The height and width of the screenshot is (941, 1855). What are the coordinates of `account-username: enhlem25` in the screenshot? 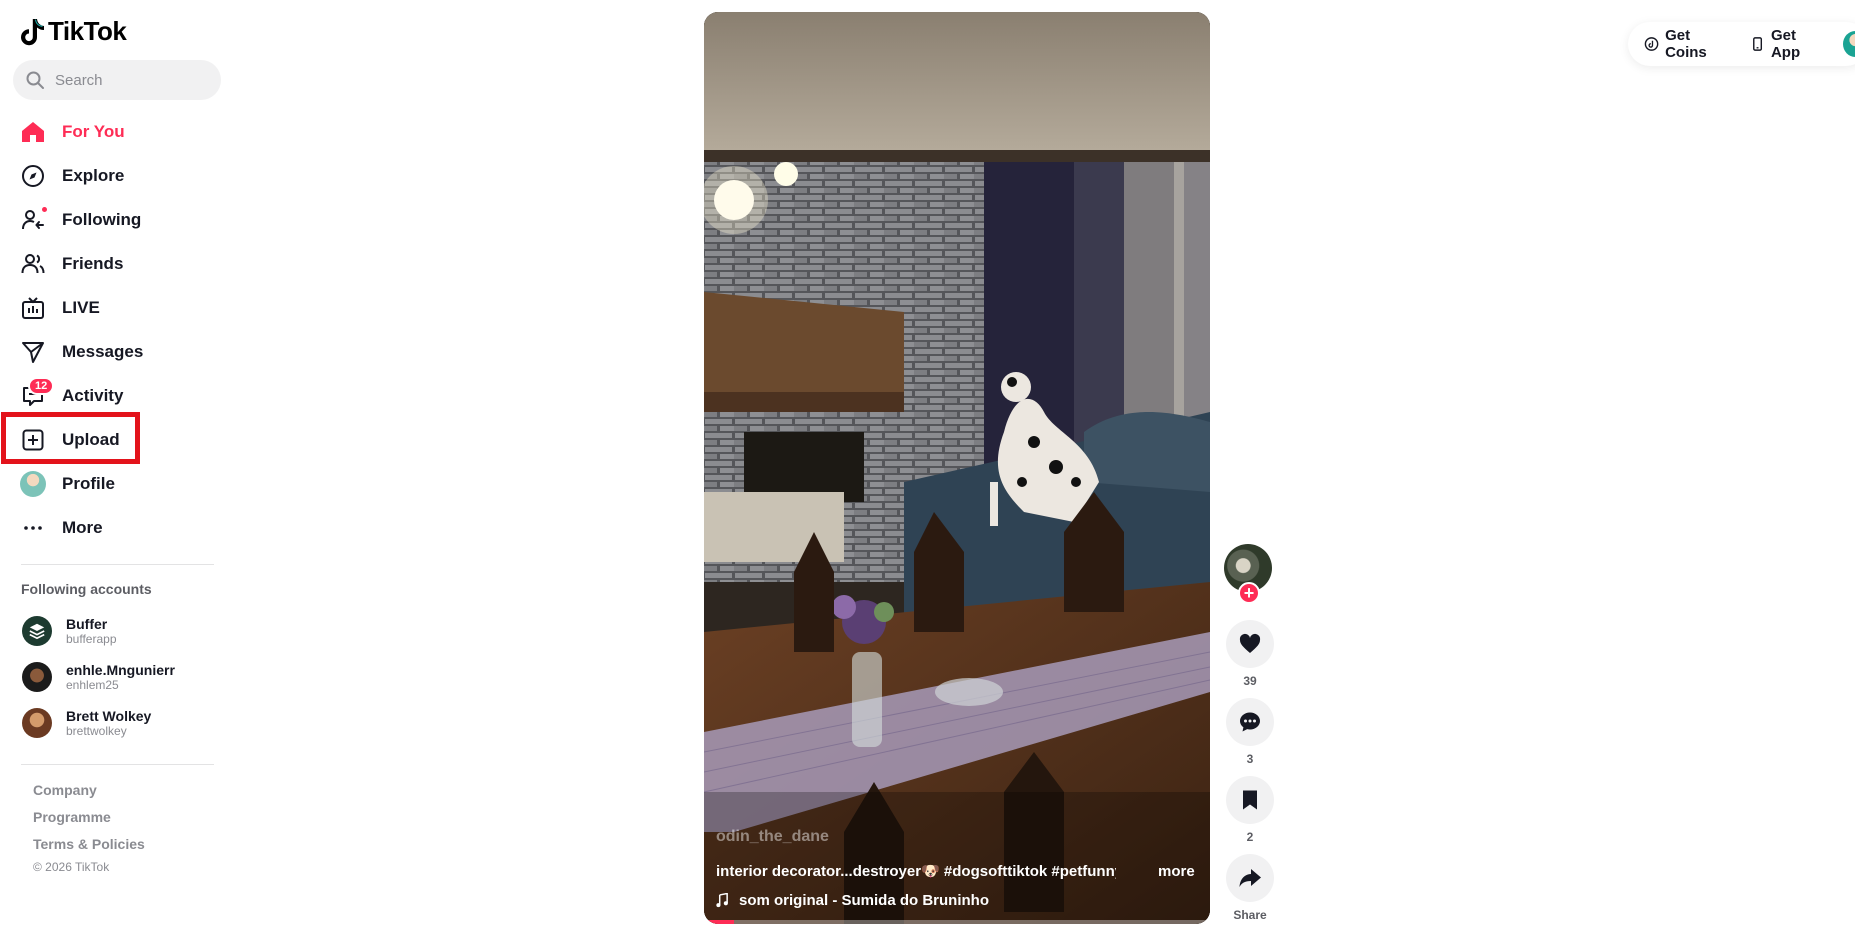 It's located at (92, 685).